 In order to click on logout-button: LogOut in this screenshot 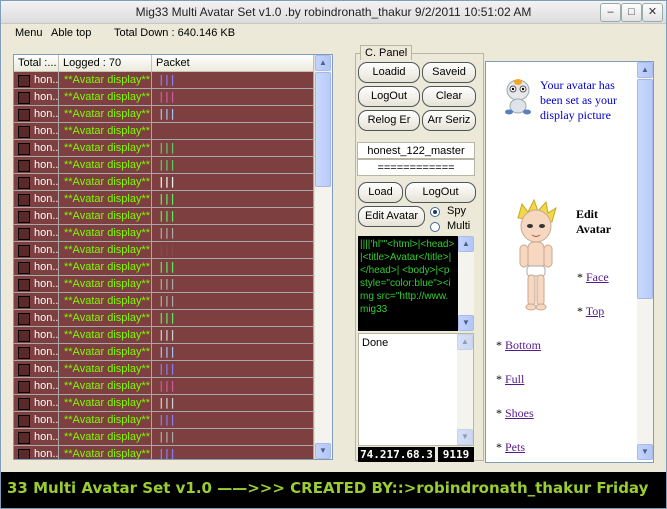, I will do `click(389, 96)`.